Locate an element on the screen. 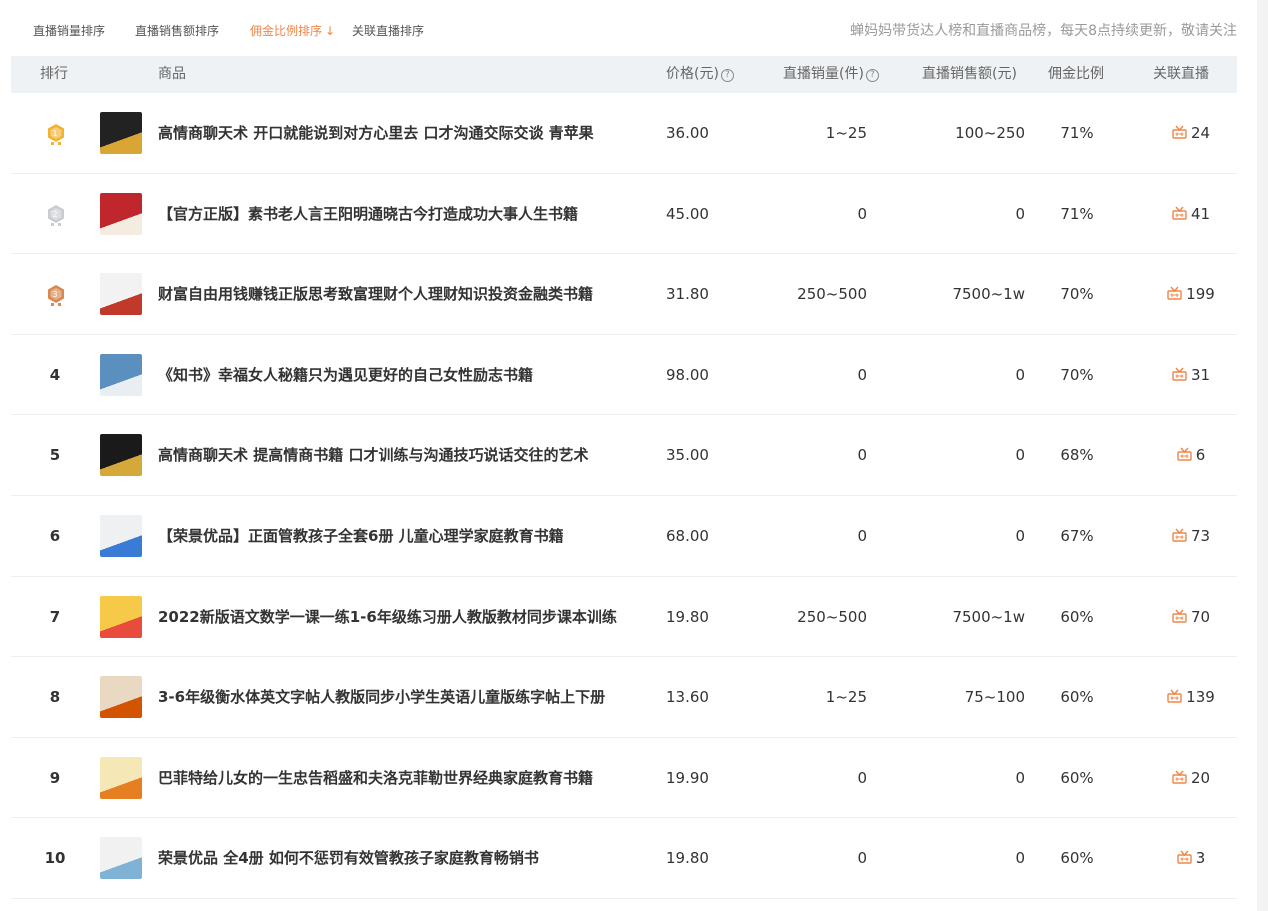  sort-tab-commission: 佣金比例排序 ↓ is located at coordinates (292, 30).